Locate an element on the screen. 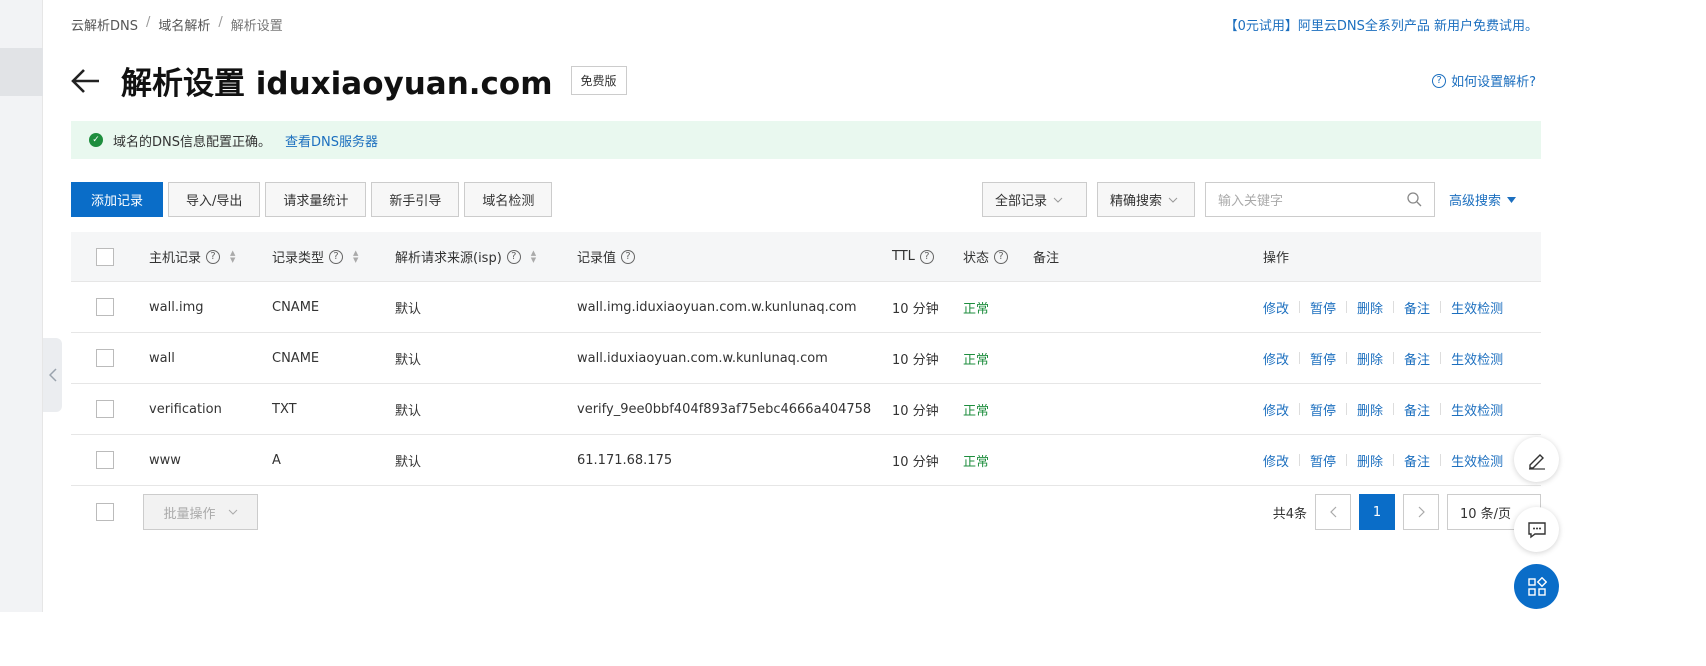 This screenshot has height=666, width=1706. host-cell: wall.img is located at coordinates (176, 307).